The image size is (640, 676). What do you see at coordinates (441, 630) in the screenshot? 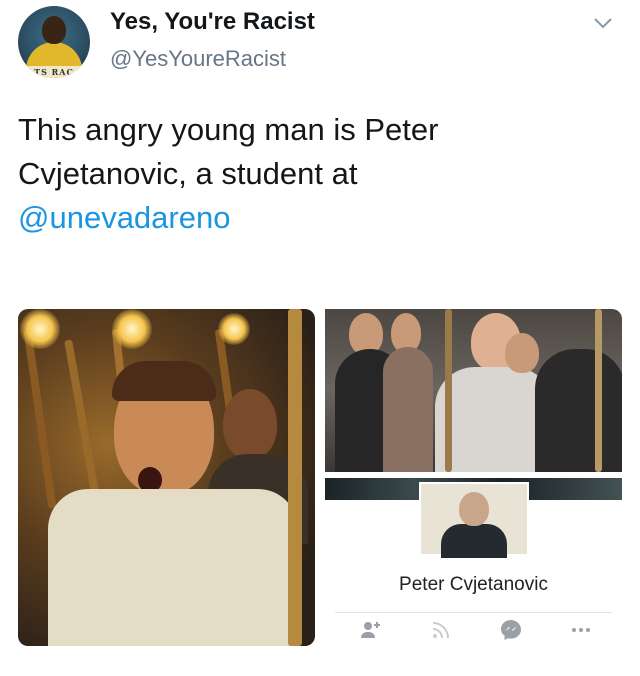
I see `follow-icon` at bounding box center [441, 630].